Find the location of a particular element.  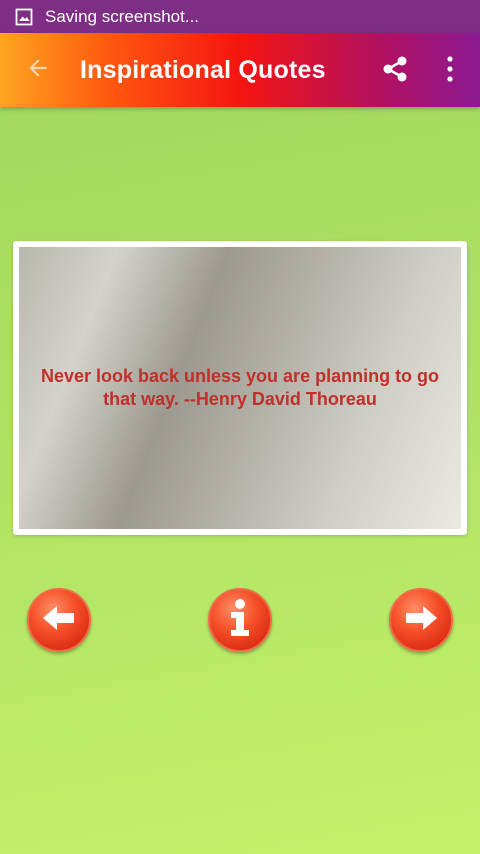

share-icon is located at coordinates (395, 71).